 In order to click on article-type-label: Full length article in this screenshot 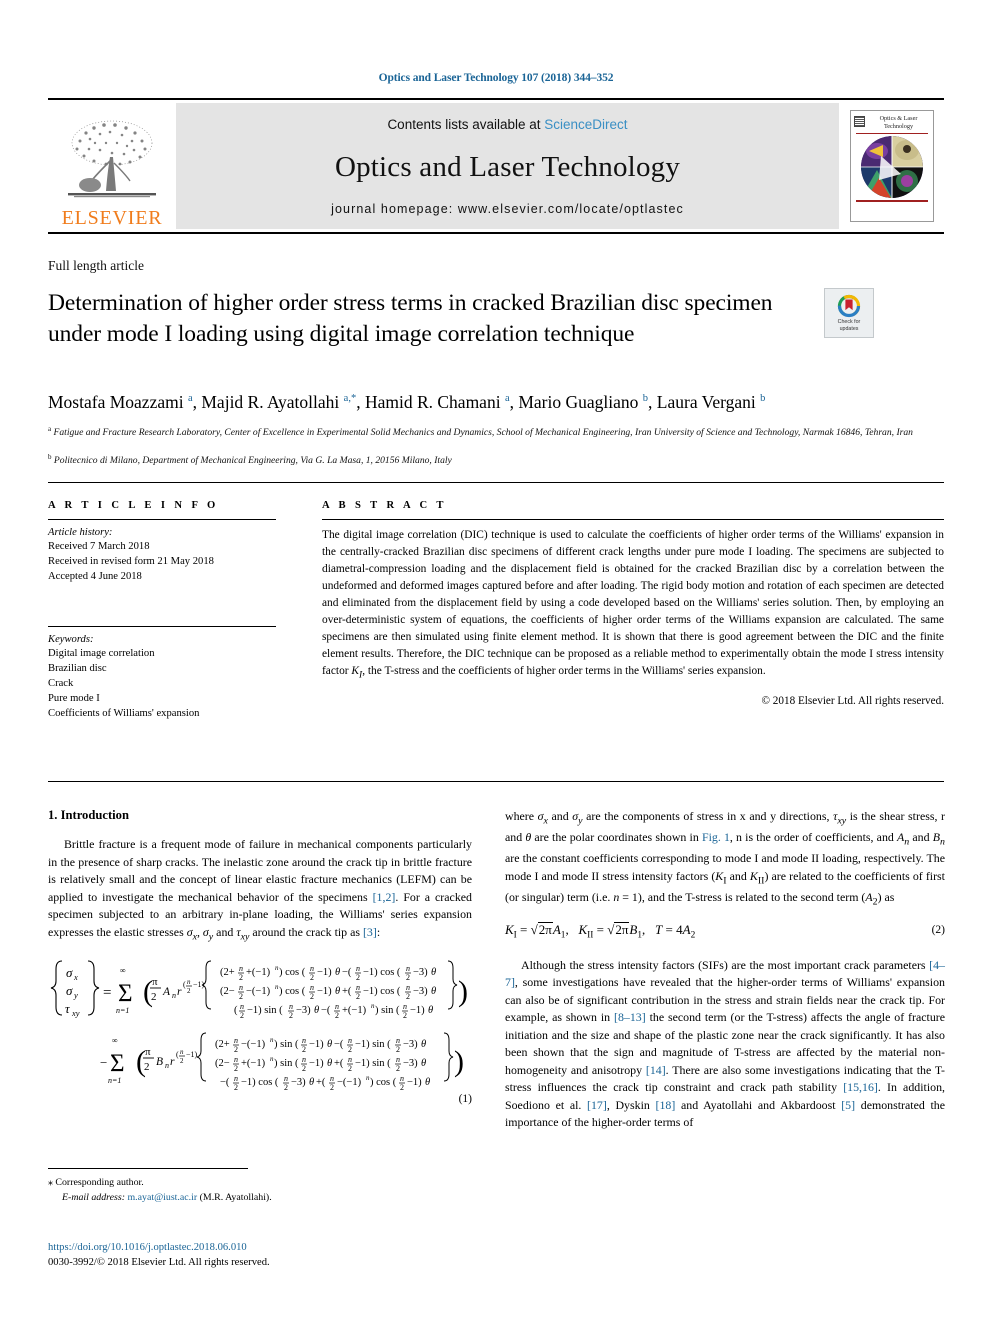, I will do `click(96, 265)`.